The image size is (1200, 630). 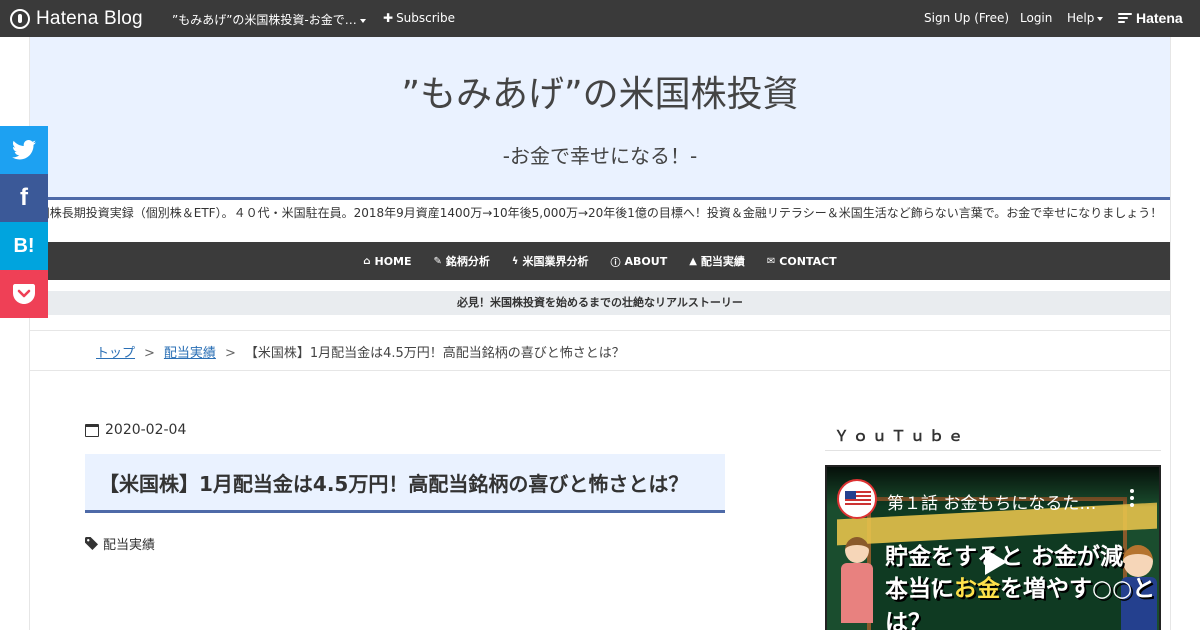 I want to click on hatena-stripes-icon, so click(x=1125, y=18).